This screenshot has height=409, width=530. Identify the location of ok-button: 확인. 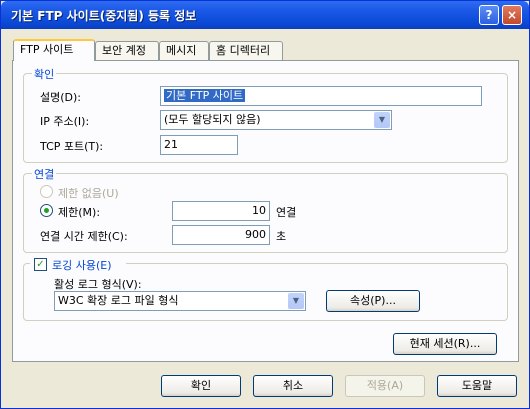
(201, 386).